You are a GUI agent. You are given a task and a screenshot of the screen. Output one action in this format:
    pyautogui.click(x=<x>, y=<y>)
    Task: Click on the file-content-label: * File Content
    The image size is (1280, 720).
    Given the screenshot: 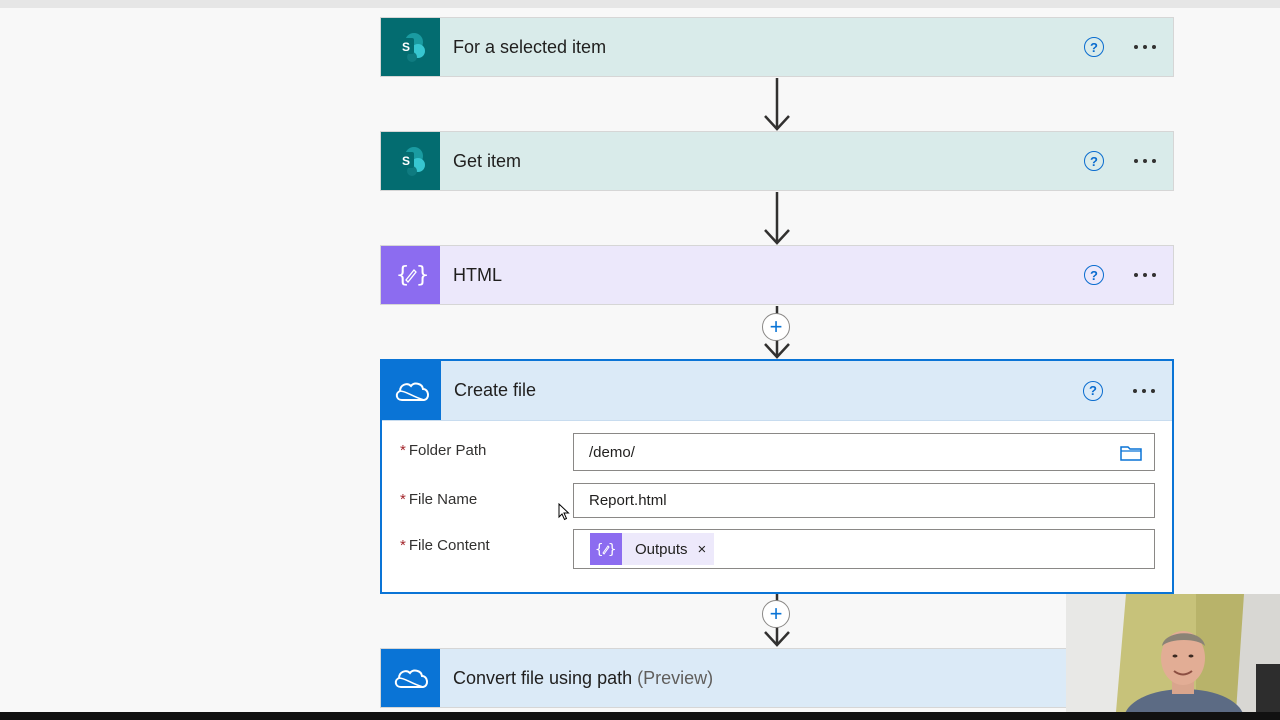 What is the action you would take?
    pyautogui.click(x=445, y=545)
    